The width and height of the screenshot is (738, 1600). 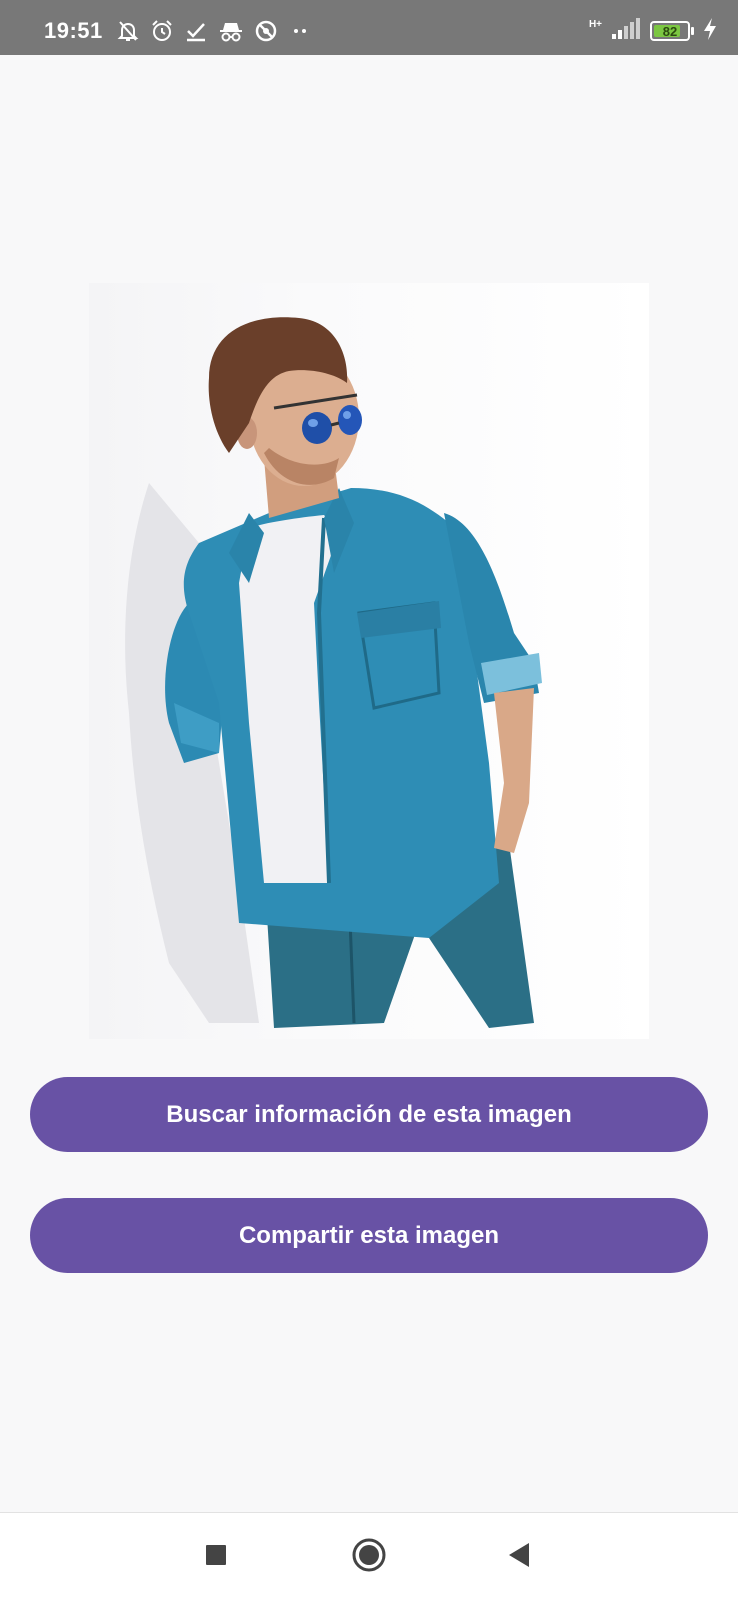 What do you see at coordinates (692, 31) in the screenshot?
I see `battery-tip` at bounding box center [692, 31].